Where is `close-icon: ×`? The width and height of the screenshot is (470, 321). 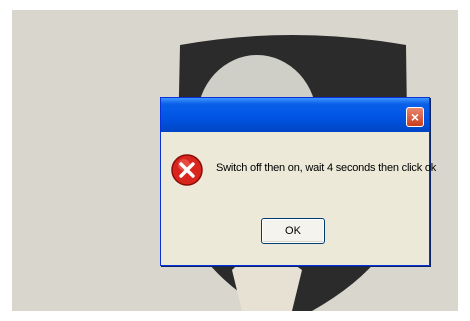 close-icon: × is located at coordinates (415, 117).